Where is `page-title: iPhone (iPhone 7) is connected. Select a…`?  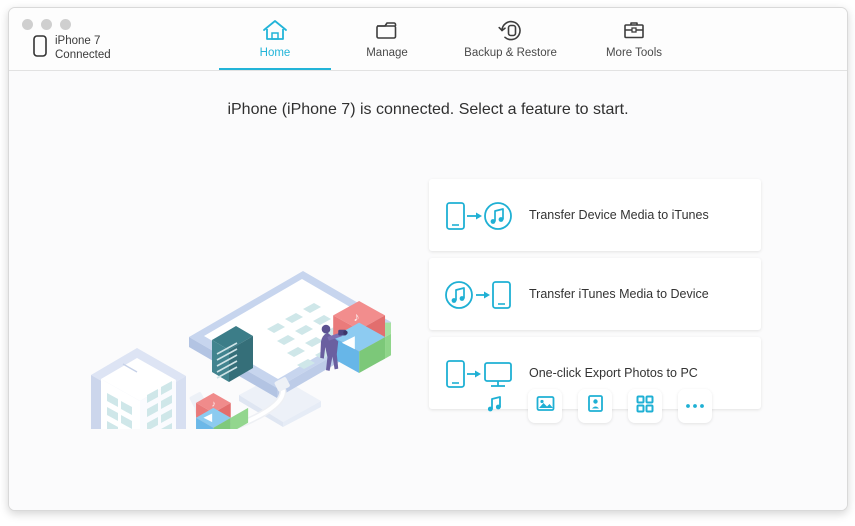 page-title: iPhone (iPhone 7) is connected. Select a… is located at coordinates (428, 109).